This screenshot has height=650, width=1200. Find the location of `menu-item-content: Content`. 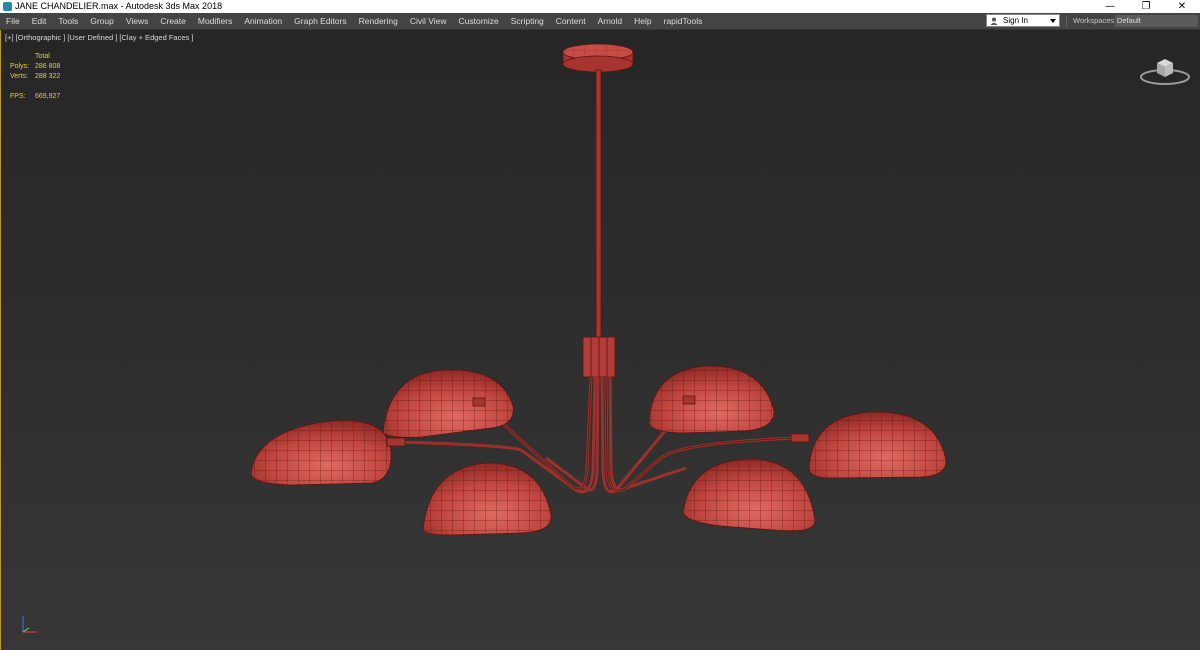

menu-item-content: Content is located at coordinates (571, 21).